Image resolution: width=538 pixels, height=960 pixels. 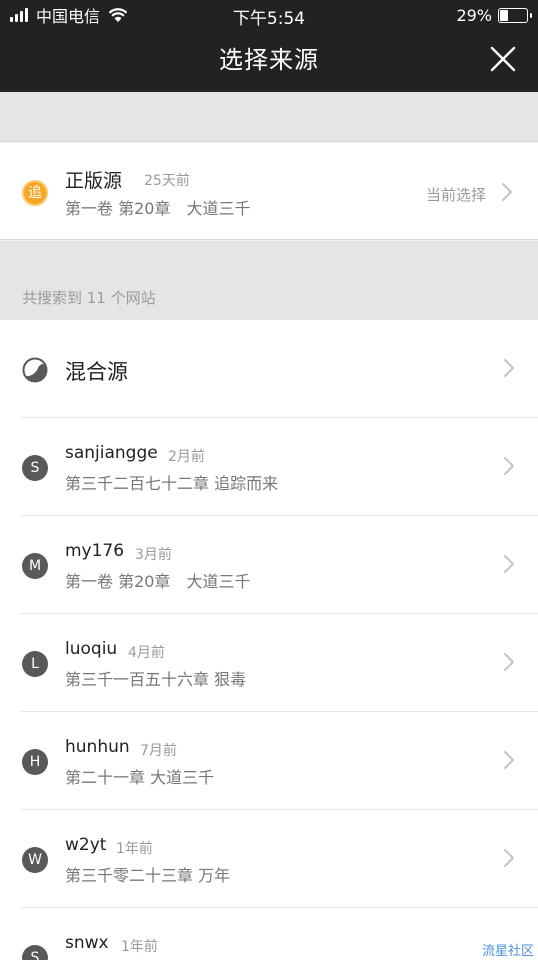 I want to click on source-letter-avatar: L, so click(x=35, y=664).